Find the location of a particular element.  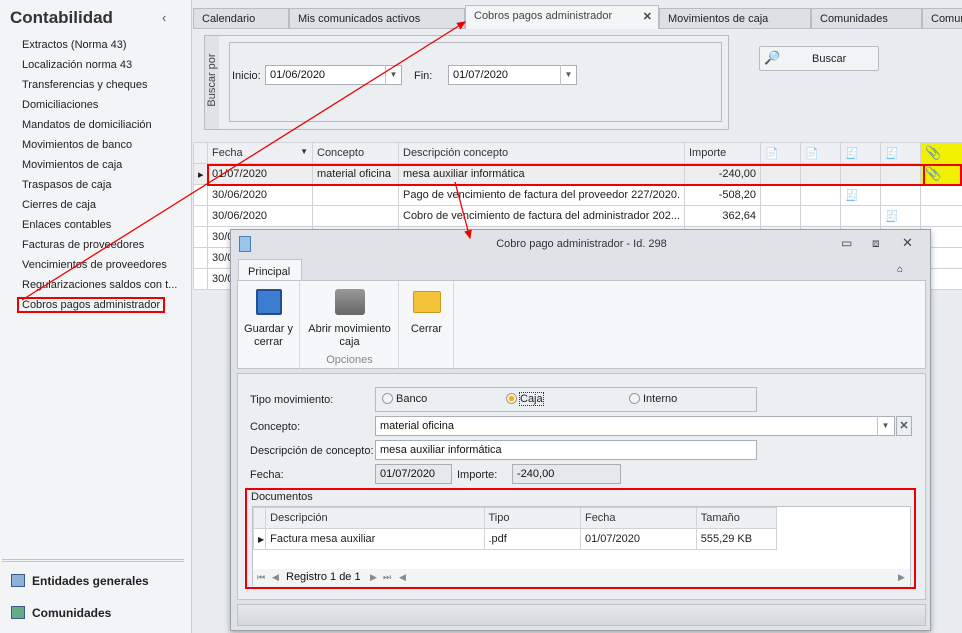

nav-comunidades: Comunidades is located at coordinates (96, 613).